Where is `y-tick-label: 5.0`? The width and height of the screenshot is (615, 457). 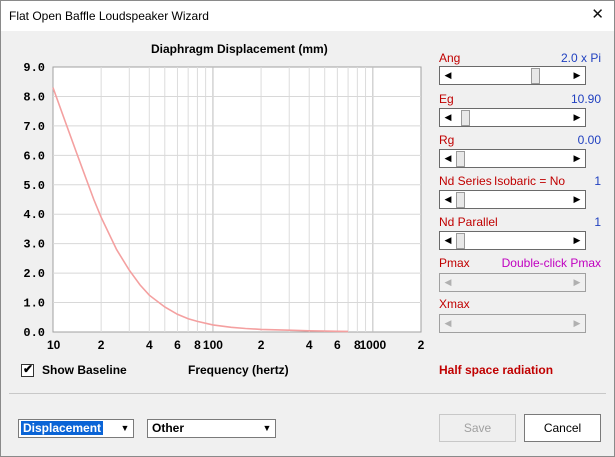 y-tick-label: 5.0 is located at coordinates (34, 186).